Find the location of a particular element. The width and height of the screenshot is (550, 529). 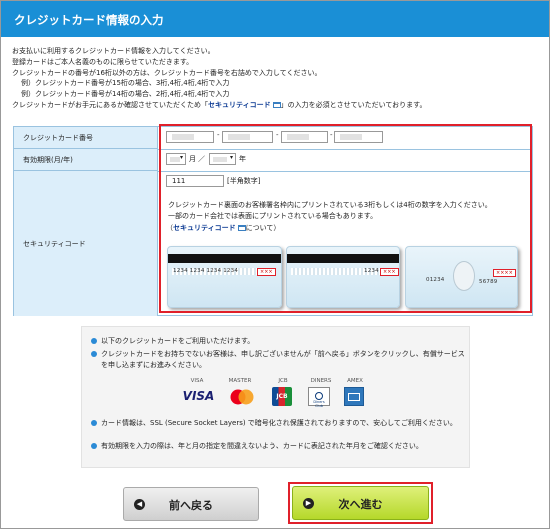

notice-item: 以下のクレジットカードをご利用いただけます。 is located at coordinates (276, 341).